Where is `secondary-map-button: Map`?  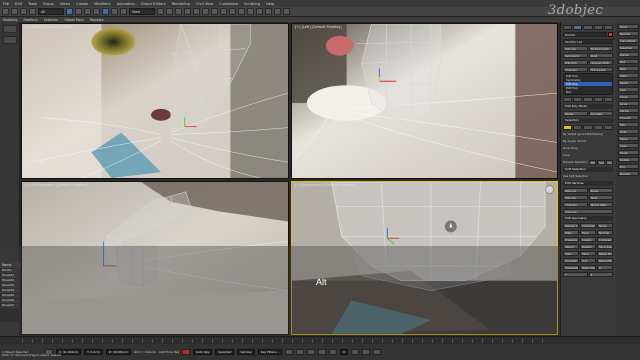
secondary-map-button: Map is located at coordinates (628, 68).